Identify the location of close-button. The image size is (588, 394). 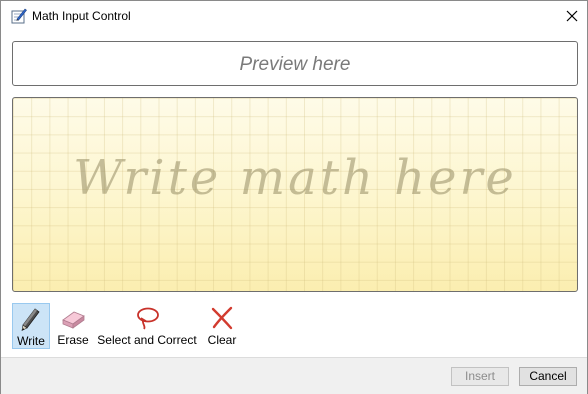
(572, 16).